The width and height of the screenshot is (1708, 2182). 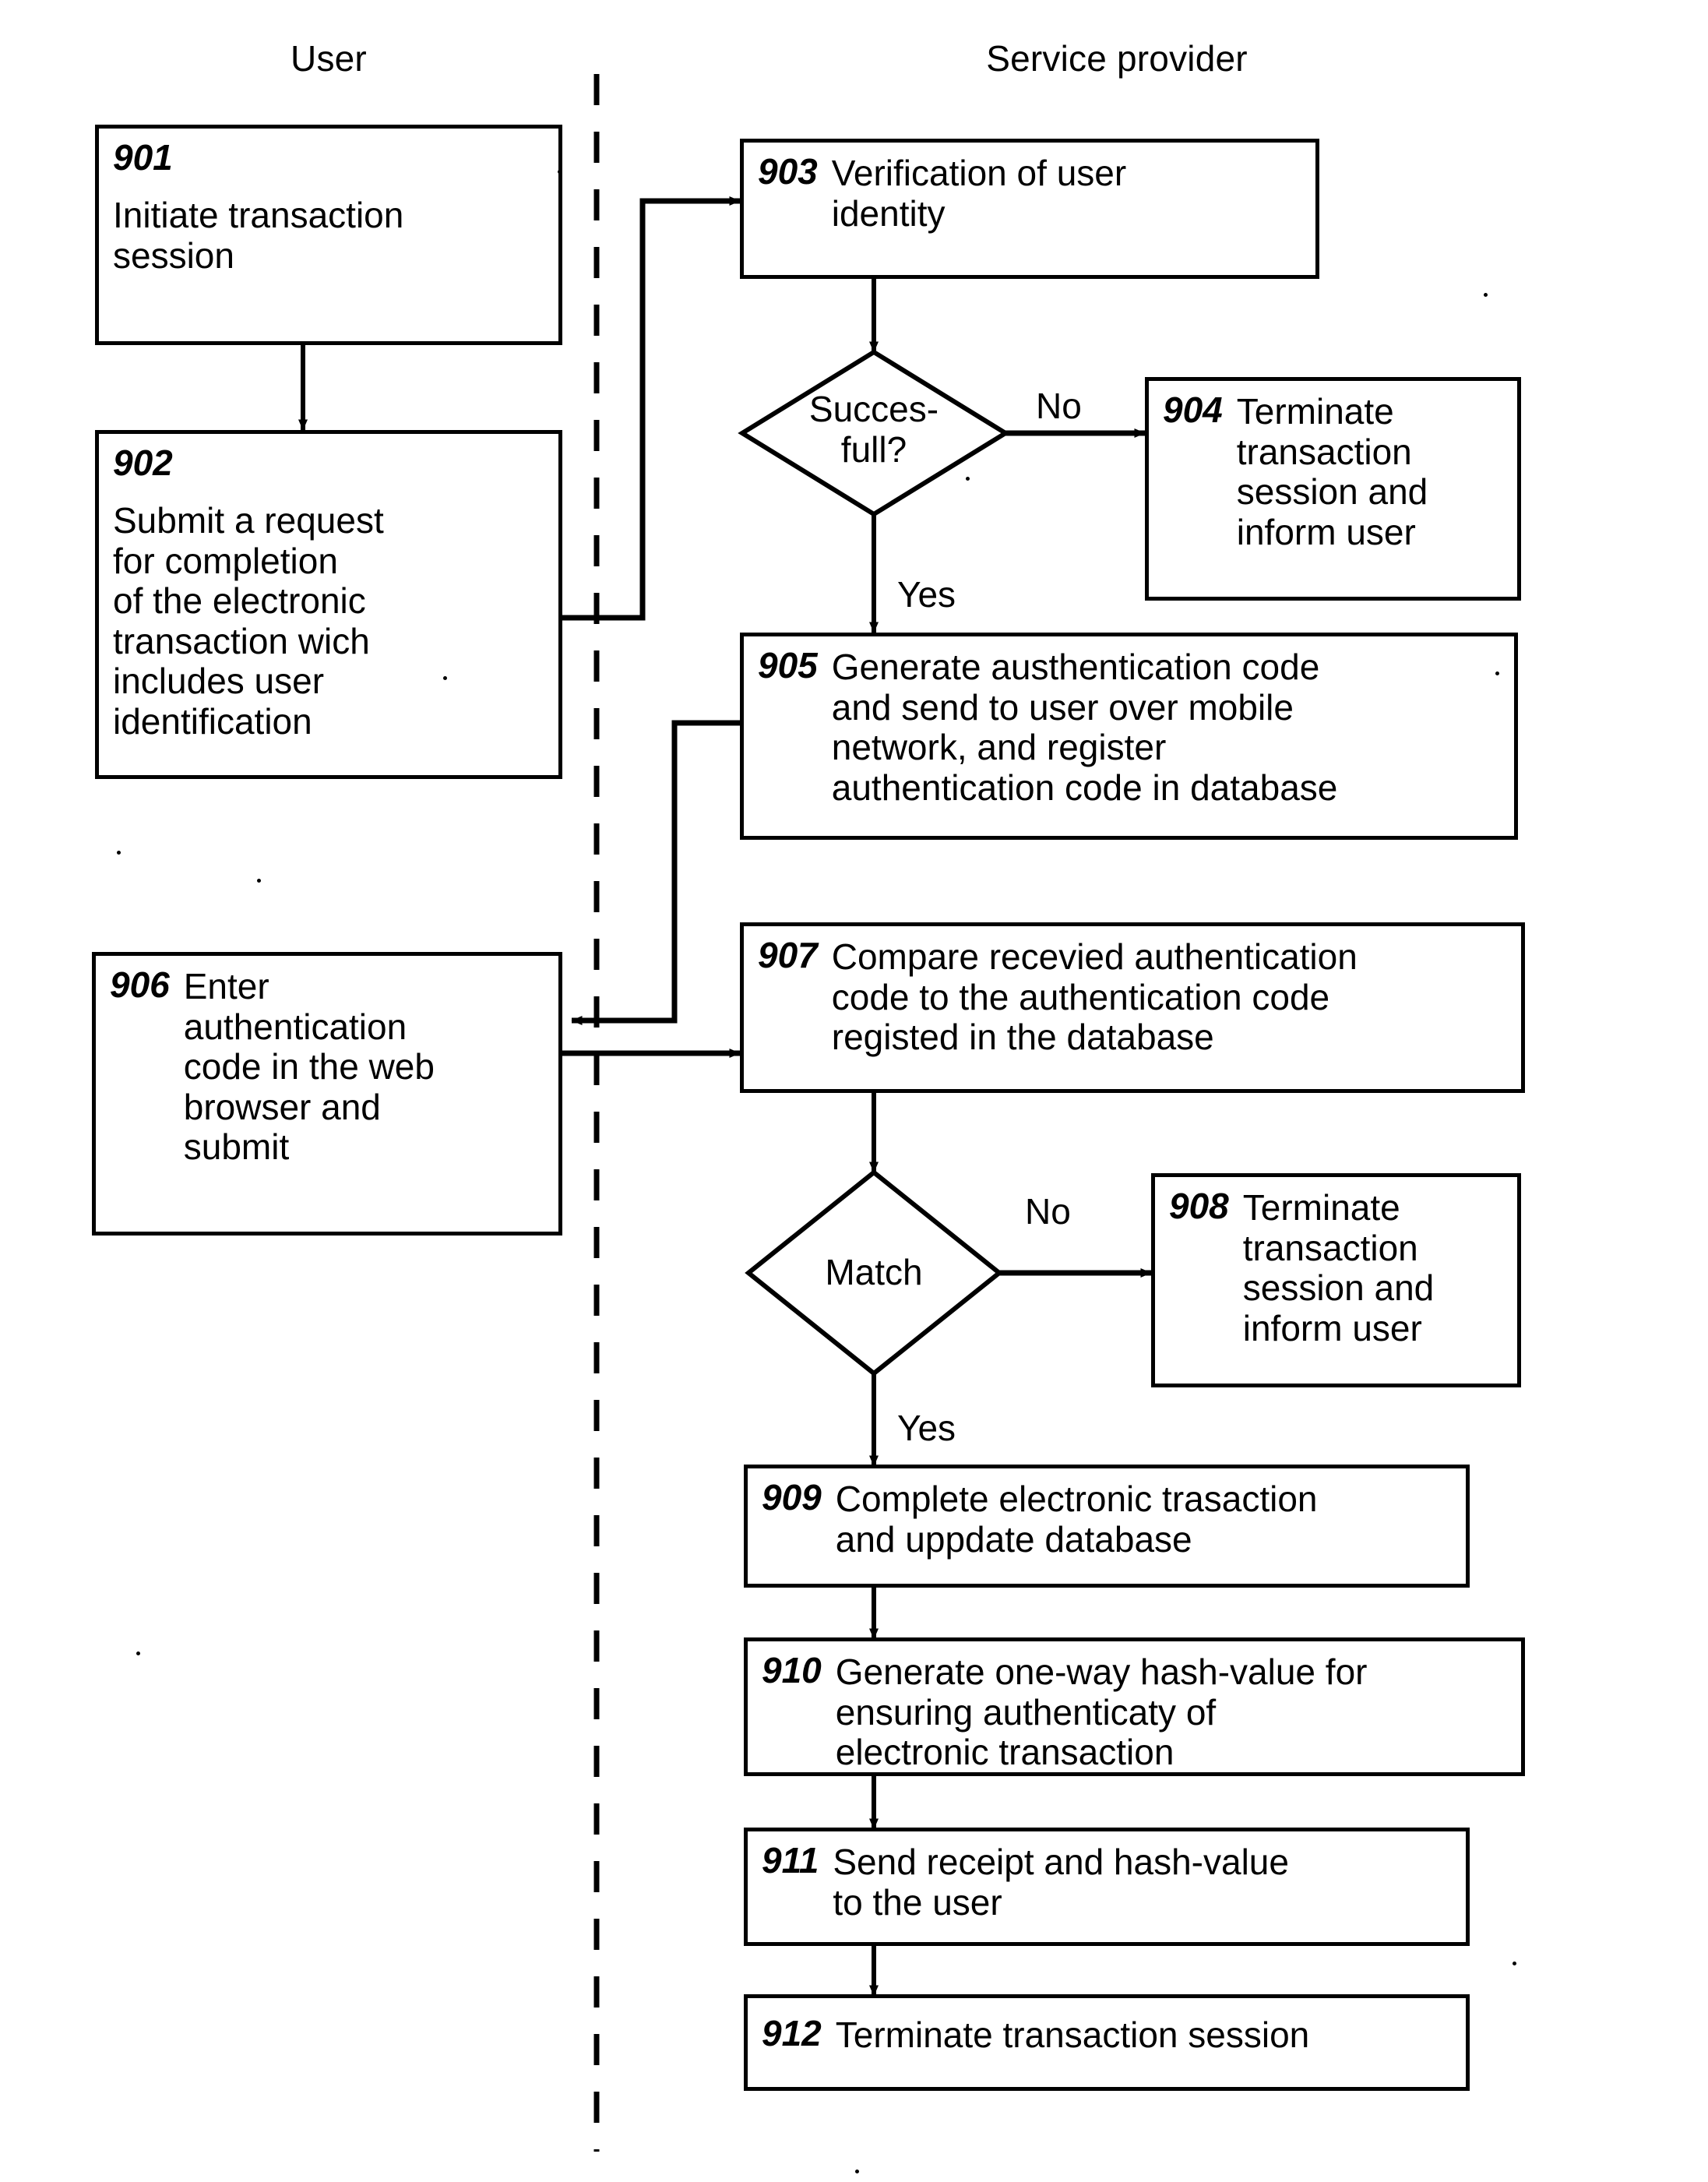 What do you see at coordinates (1048, 1211) in the screenshot?
I see `edge-label-no-2: No` at bounding box center [1048, 1211].